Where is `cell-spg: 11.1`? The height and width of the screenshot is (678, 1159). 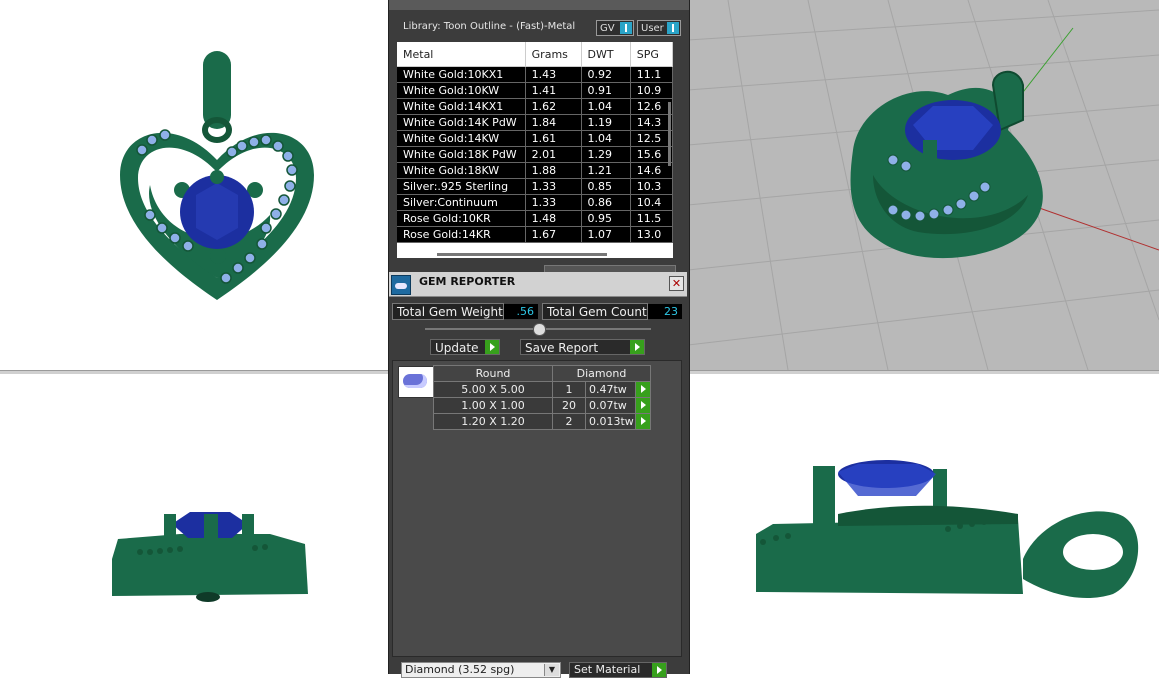 cell-spg: 11.1 is located at coordinates (651, 74).